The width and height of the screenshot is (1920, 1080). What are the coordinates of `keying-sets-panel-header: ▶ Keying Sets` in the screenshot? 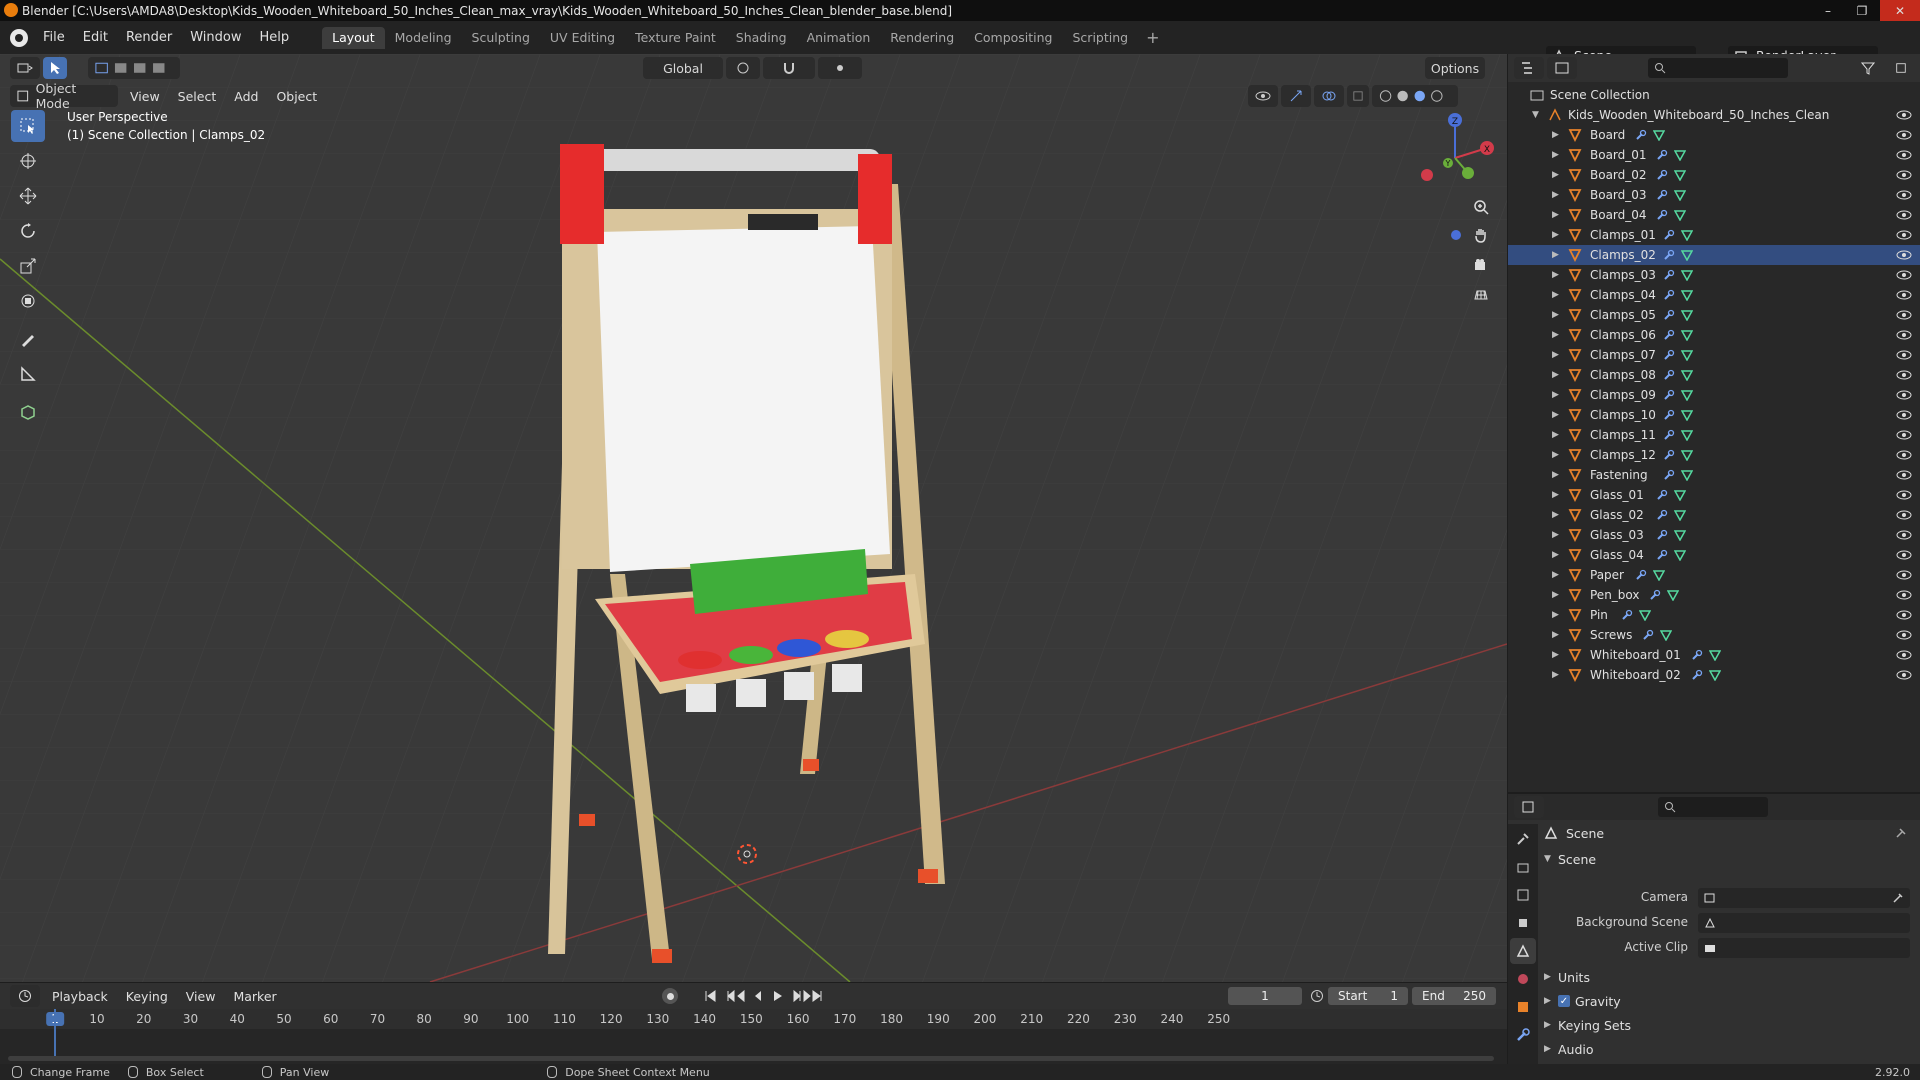 It's located at (1587, 1025).